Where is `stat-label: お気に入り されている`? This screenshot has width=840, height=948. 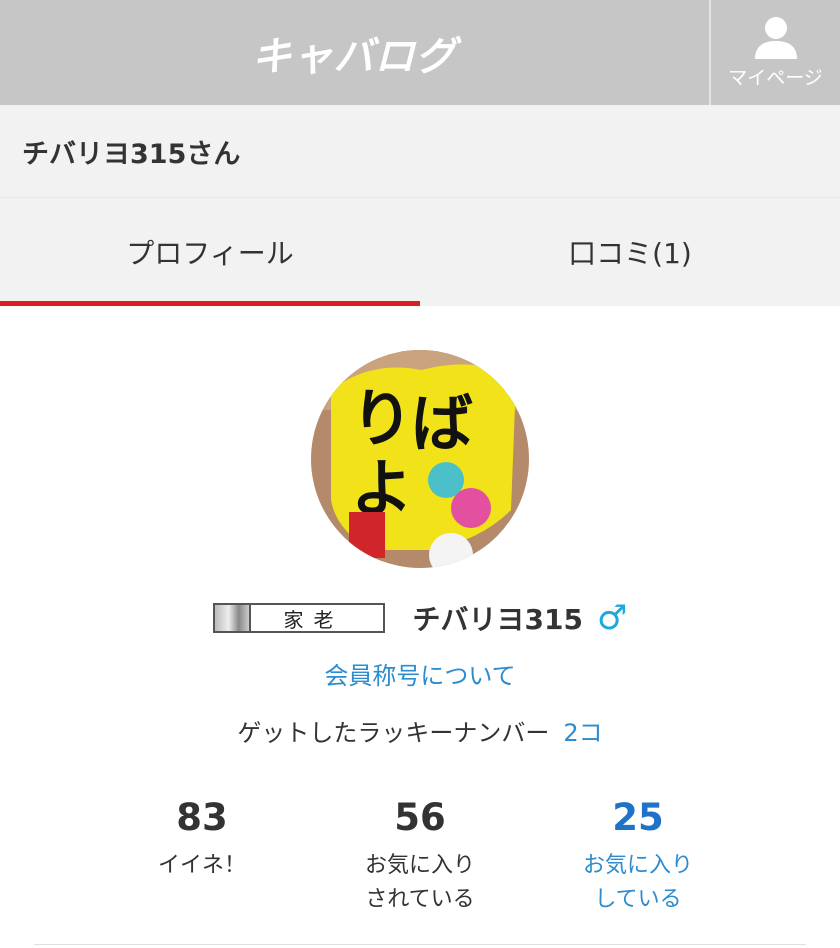 stat-label: お気に入り されている is located at coordinates (419, 882).